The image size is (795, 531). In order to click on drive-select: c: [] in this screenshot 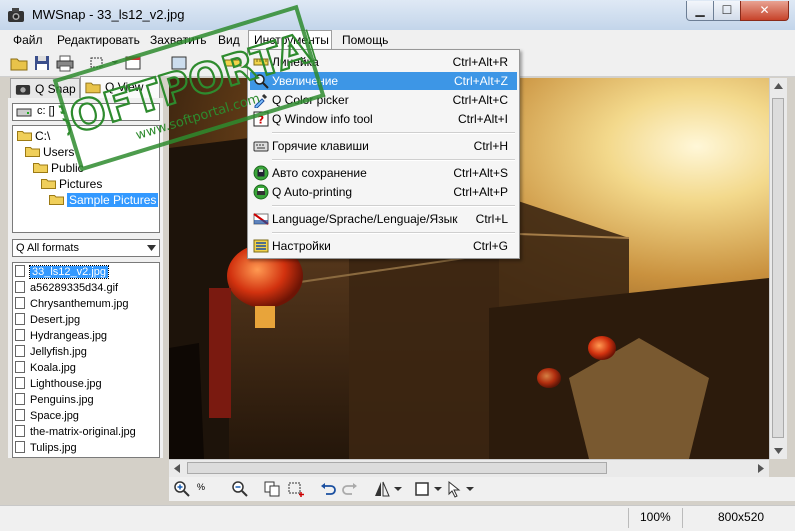, I will do `click(86, 112)`.